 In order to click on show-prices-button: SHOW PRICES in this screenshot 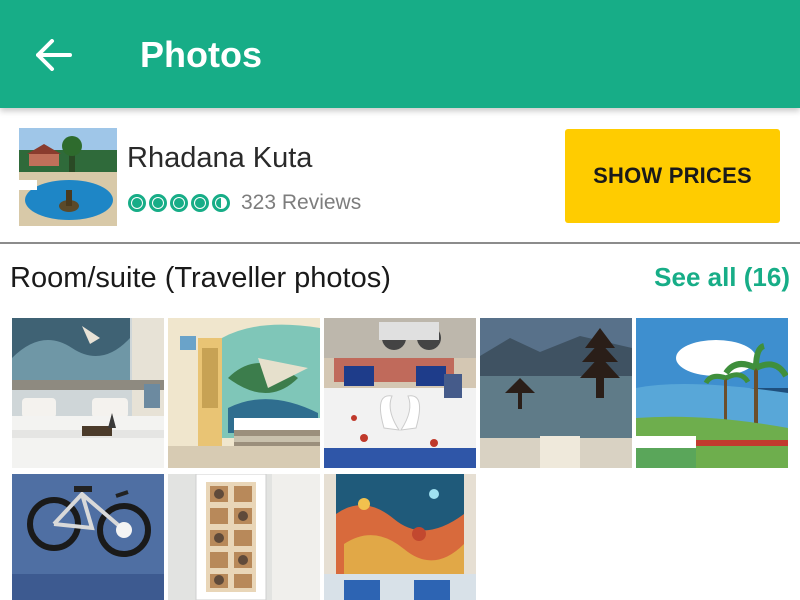, I will do `click(672, 176)`.